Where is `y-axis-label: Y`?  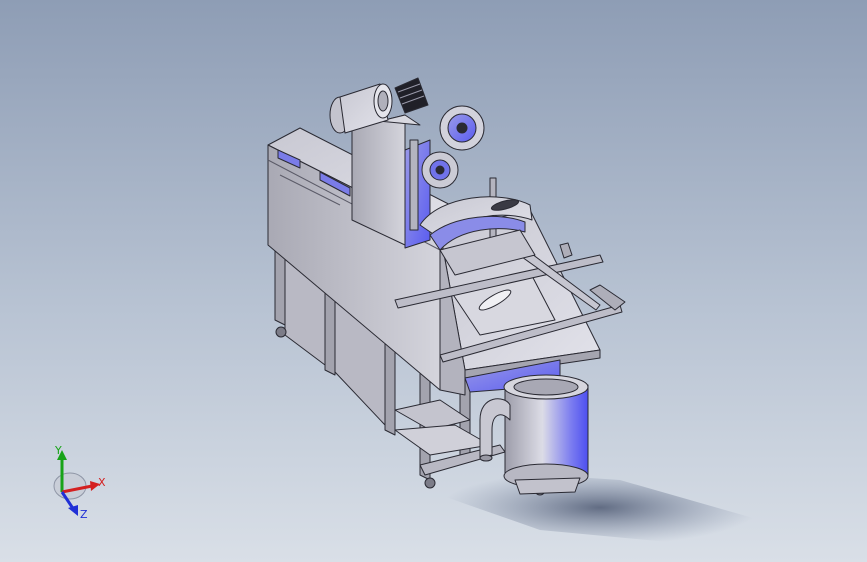
y-axis-label: Y is located at coordinates (58, 450).